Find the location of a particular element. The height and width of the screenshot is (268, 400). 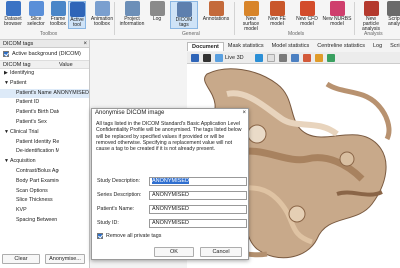

document-tab: Log is located at coordinates (377, 46).